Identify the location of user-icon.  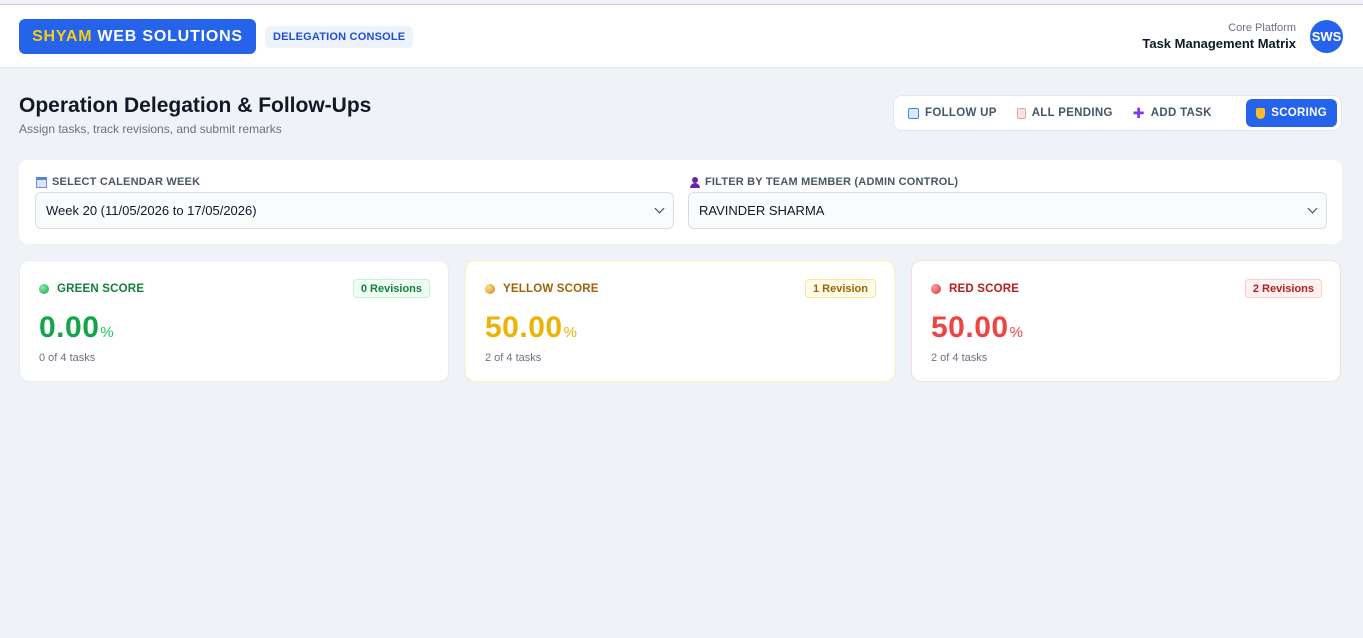
(695, 182).